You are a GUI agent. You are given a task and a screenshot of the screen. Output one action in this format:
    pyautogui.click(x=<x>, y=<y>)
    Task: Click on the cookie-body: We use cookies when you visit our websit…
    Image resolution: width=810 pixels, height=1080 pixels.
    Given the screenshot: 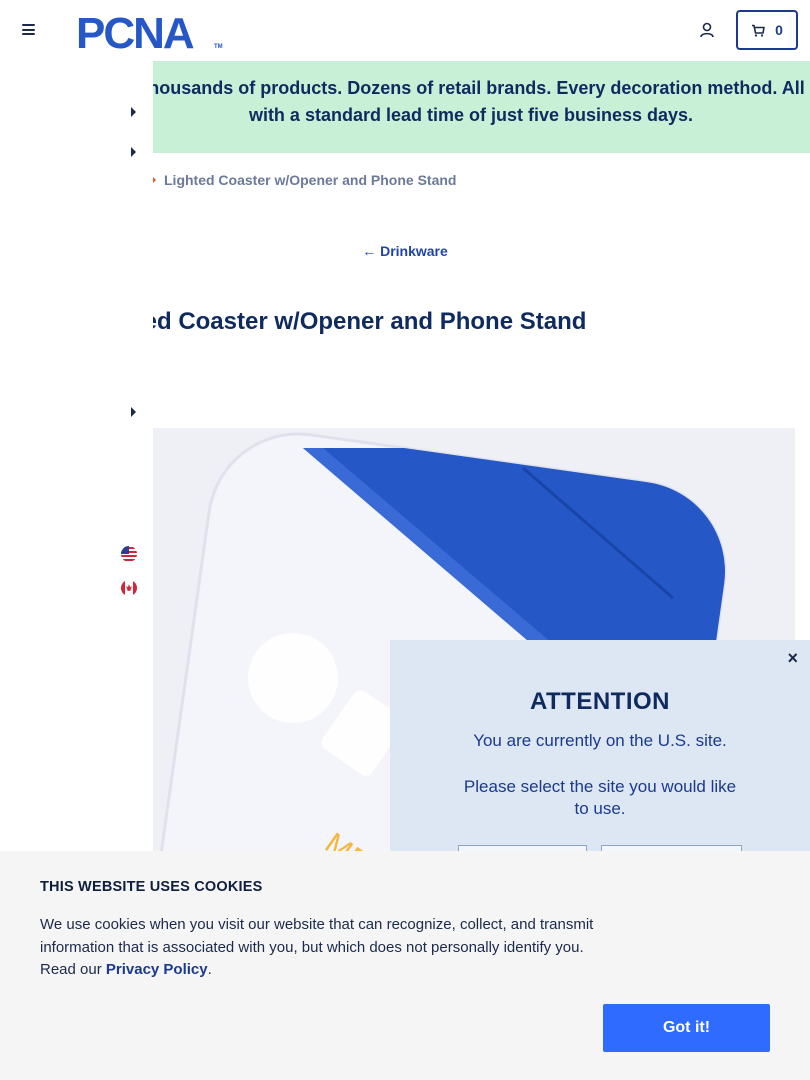 What is the action you would take?
    pyautogui.click(x=320, y=948)
    